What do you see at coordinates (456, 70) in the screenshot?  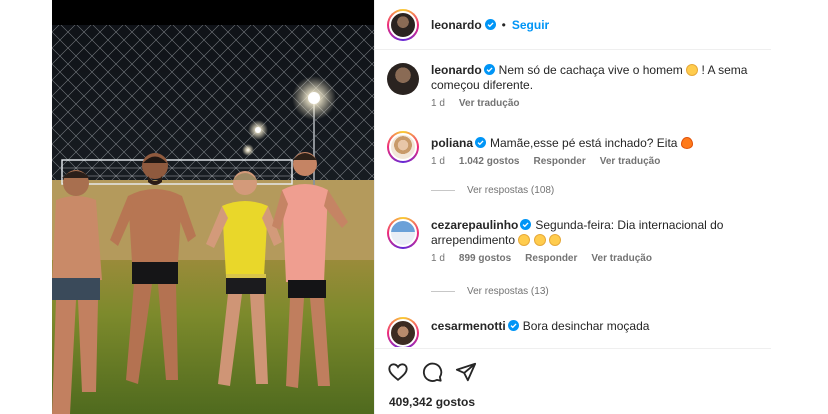 I see `caption-username: leonardo` at bounding box center [456, 70].